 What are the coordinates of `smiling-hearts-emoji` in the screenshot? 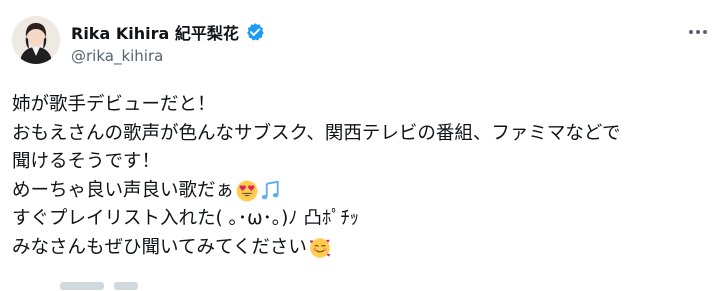 It's located at (320, 247).